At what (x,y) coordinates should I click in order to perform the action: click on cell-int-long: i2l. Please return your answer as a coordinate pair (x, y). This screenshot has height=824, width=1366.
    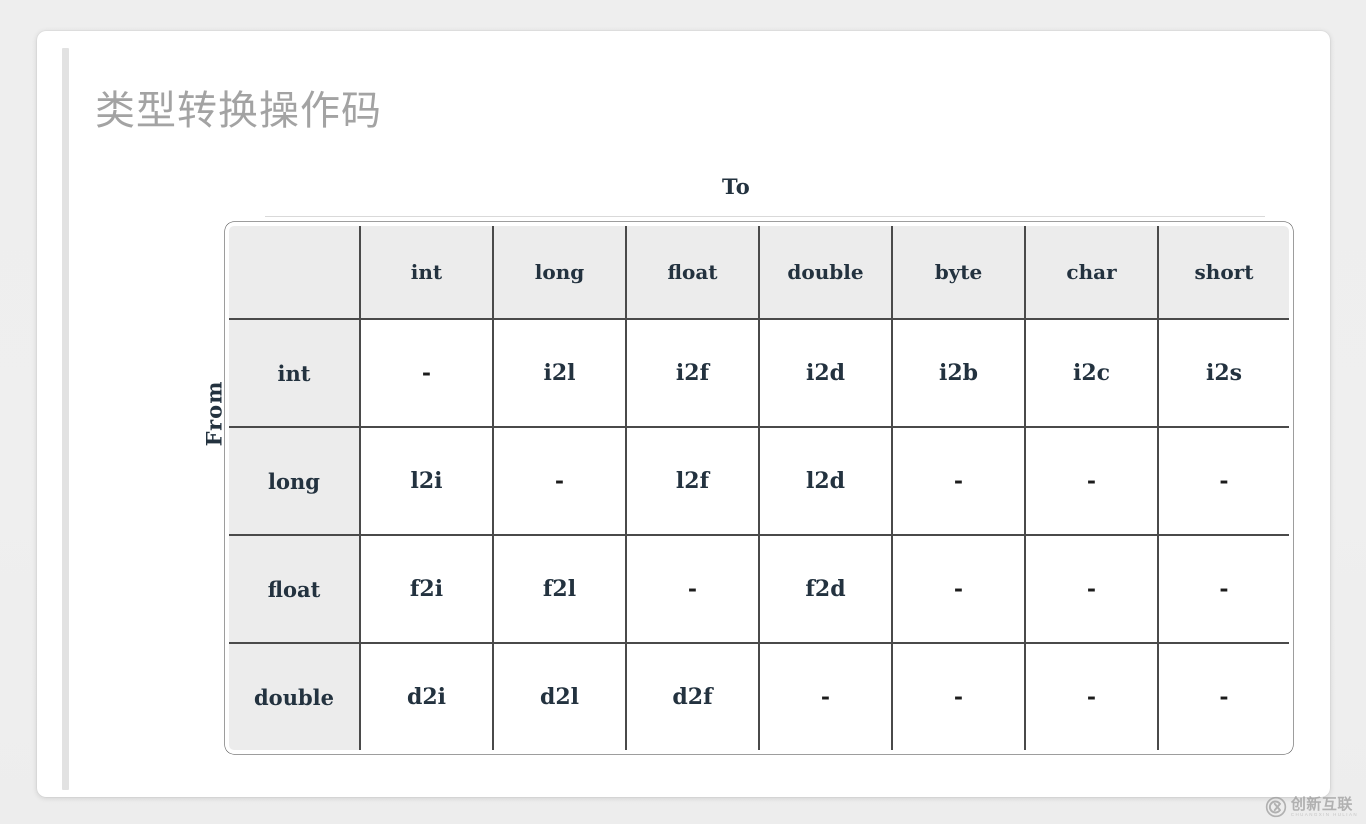
    Looking at the image, I should click on (559, 373).